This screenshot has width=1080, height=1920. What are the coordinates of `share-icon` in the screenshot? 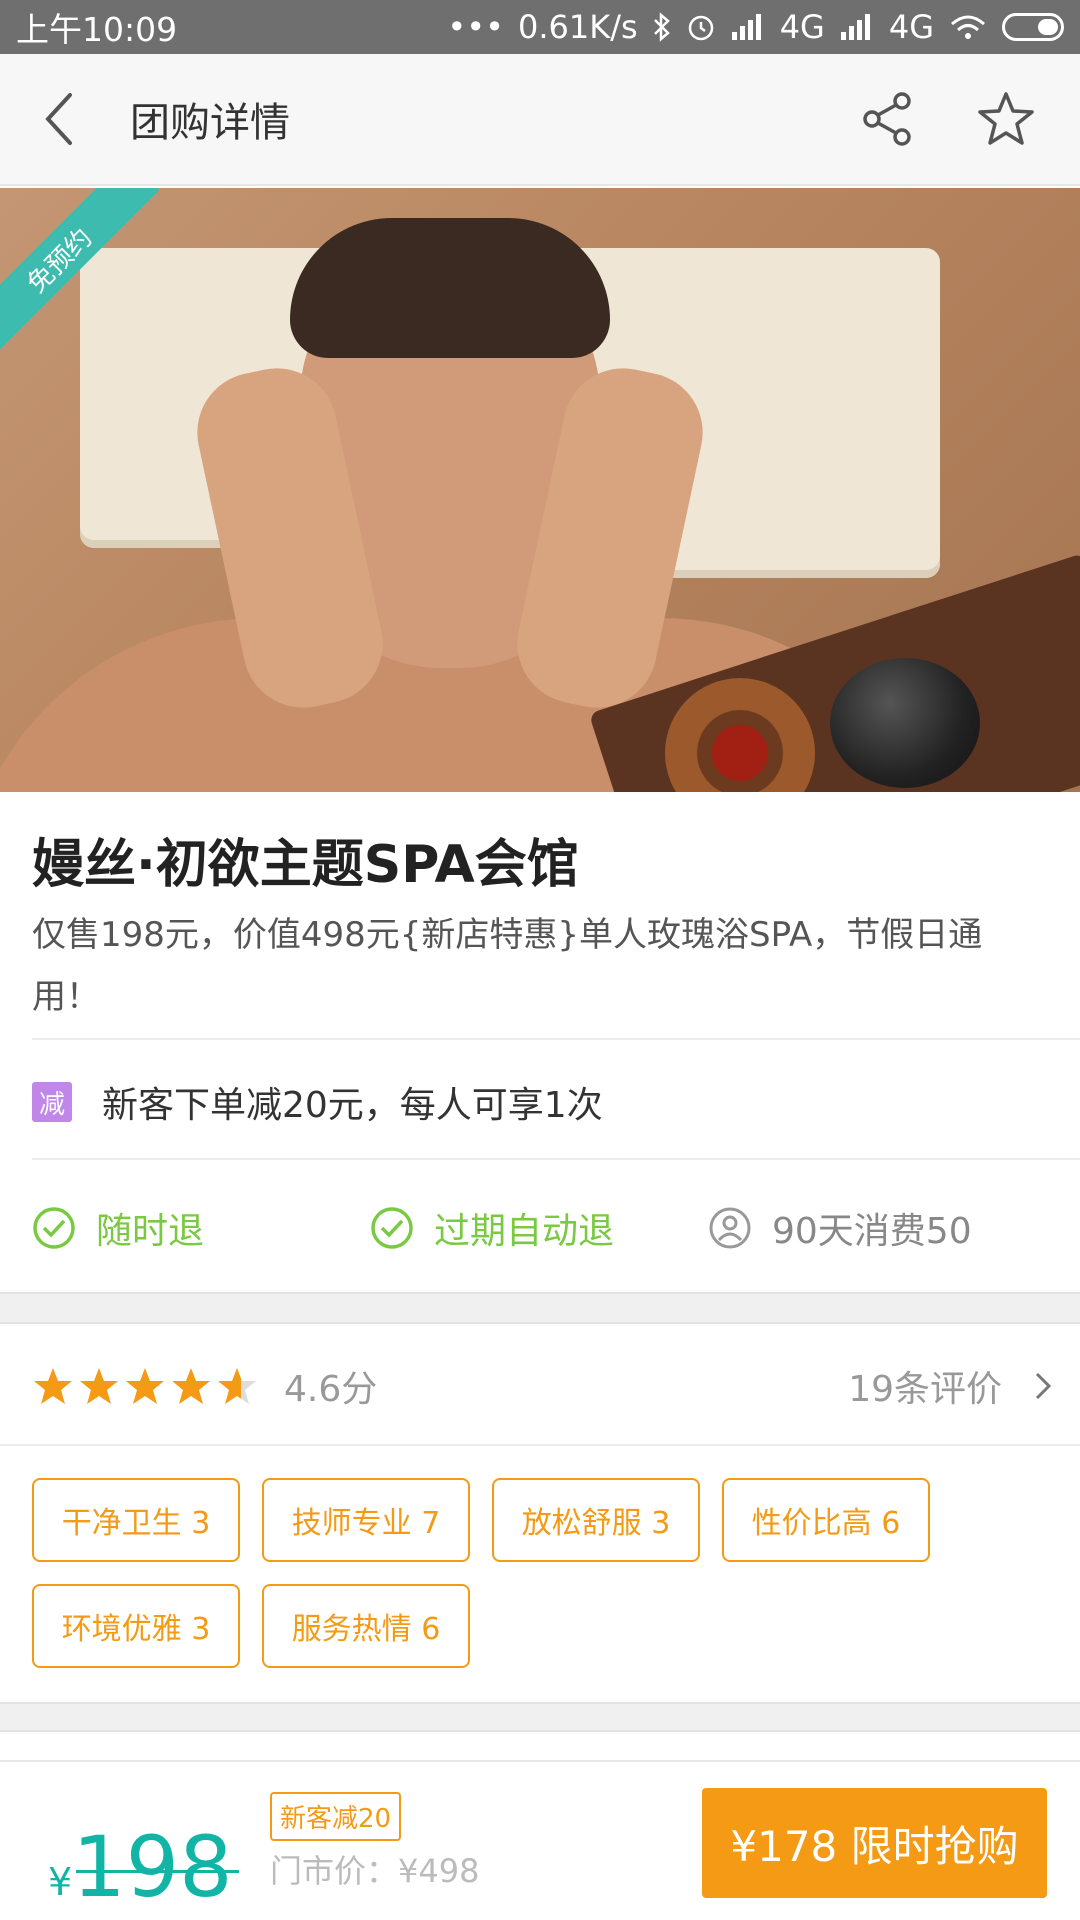 It's located at (887, 119).